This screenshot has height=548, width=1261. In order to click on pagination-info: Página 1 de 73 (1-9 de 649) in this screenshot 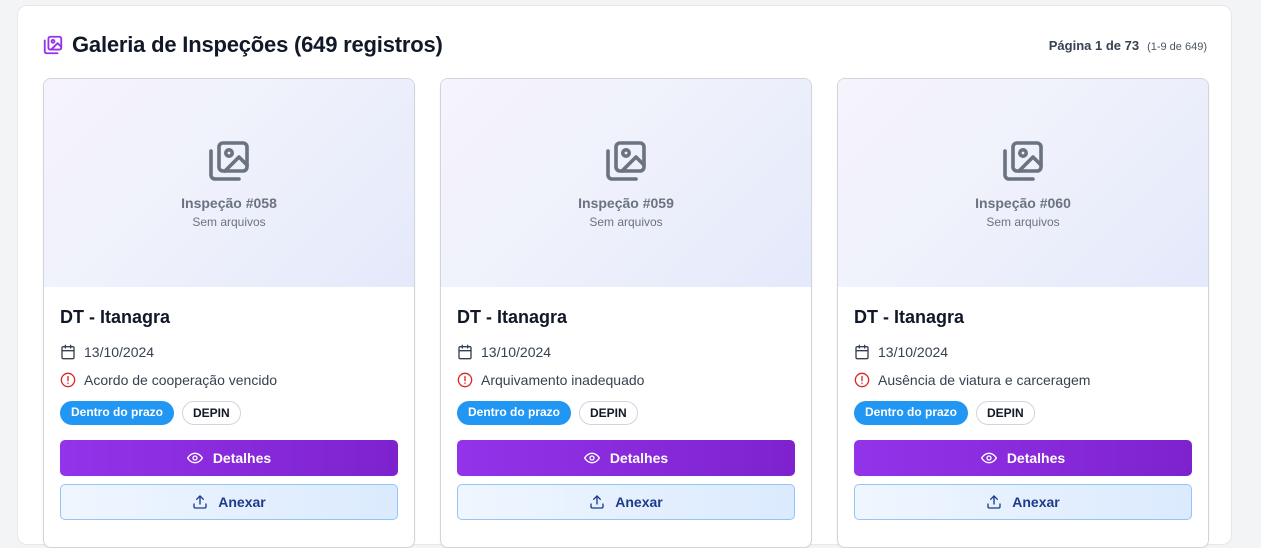, I will do `click(1128, 45)`.